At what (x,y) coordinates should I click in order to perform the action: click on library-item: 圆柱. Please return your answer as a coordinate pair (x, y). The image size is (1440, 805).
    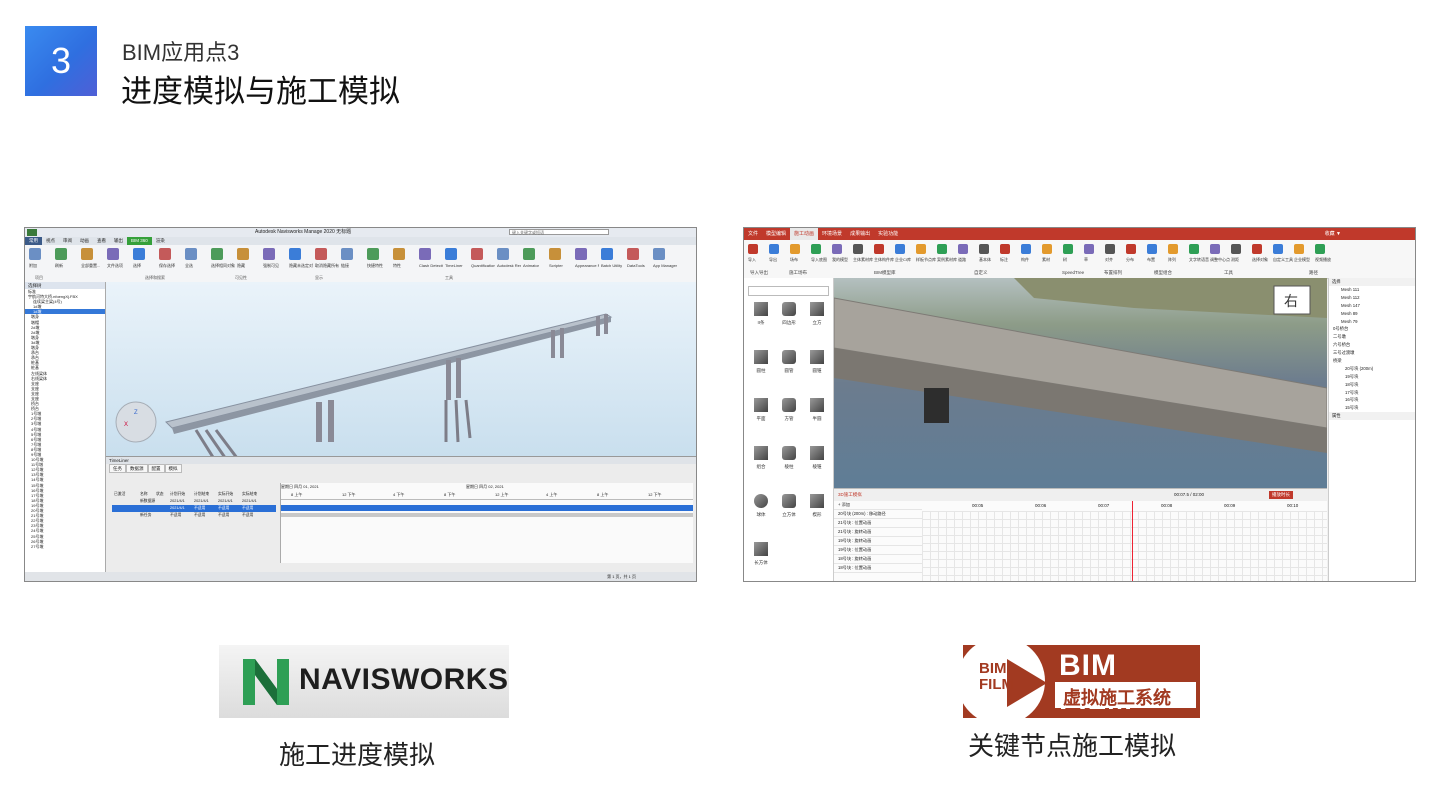
    Looking at the image, I should click on (761, 362).